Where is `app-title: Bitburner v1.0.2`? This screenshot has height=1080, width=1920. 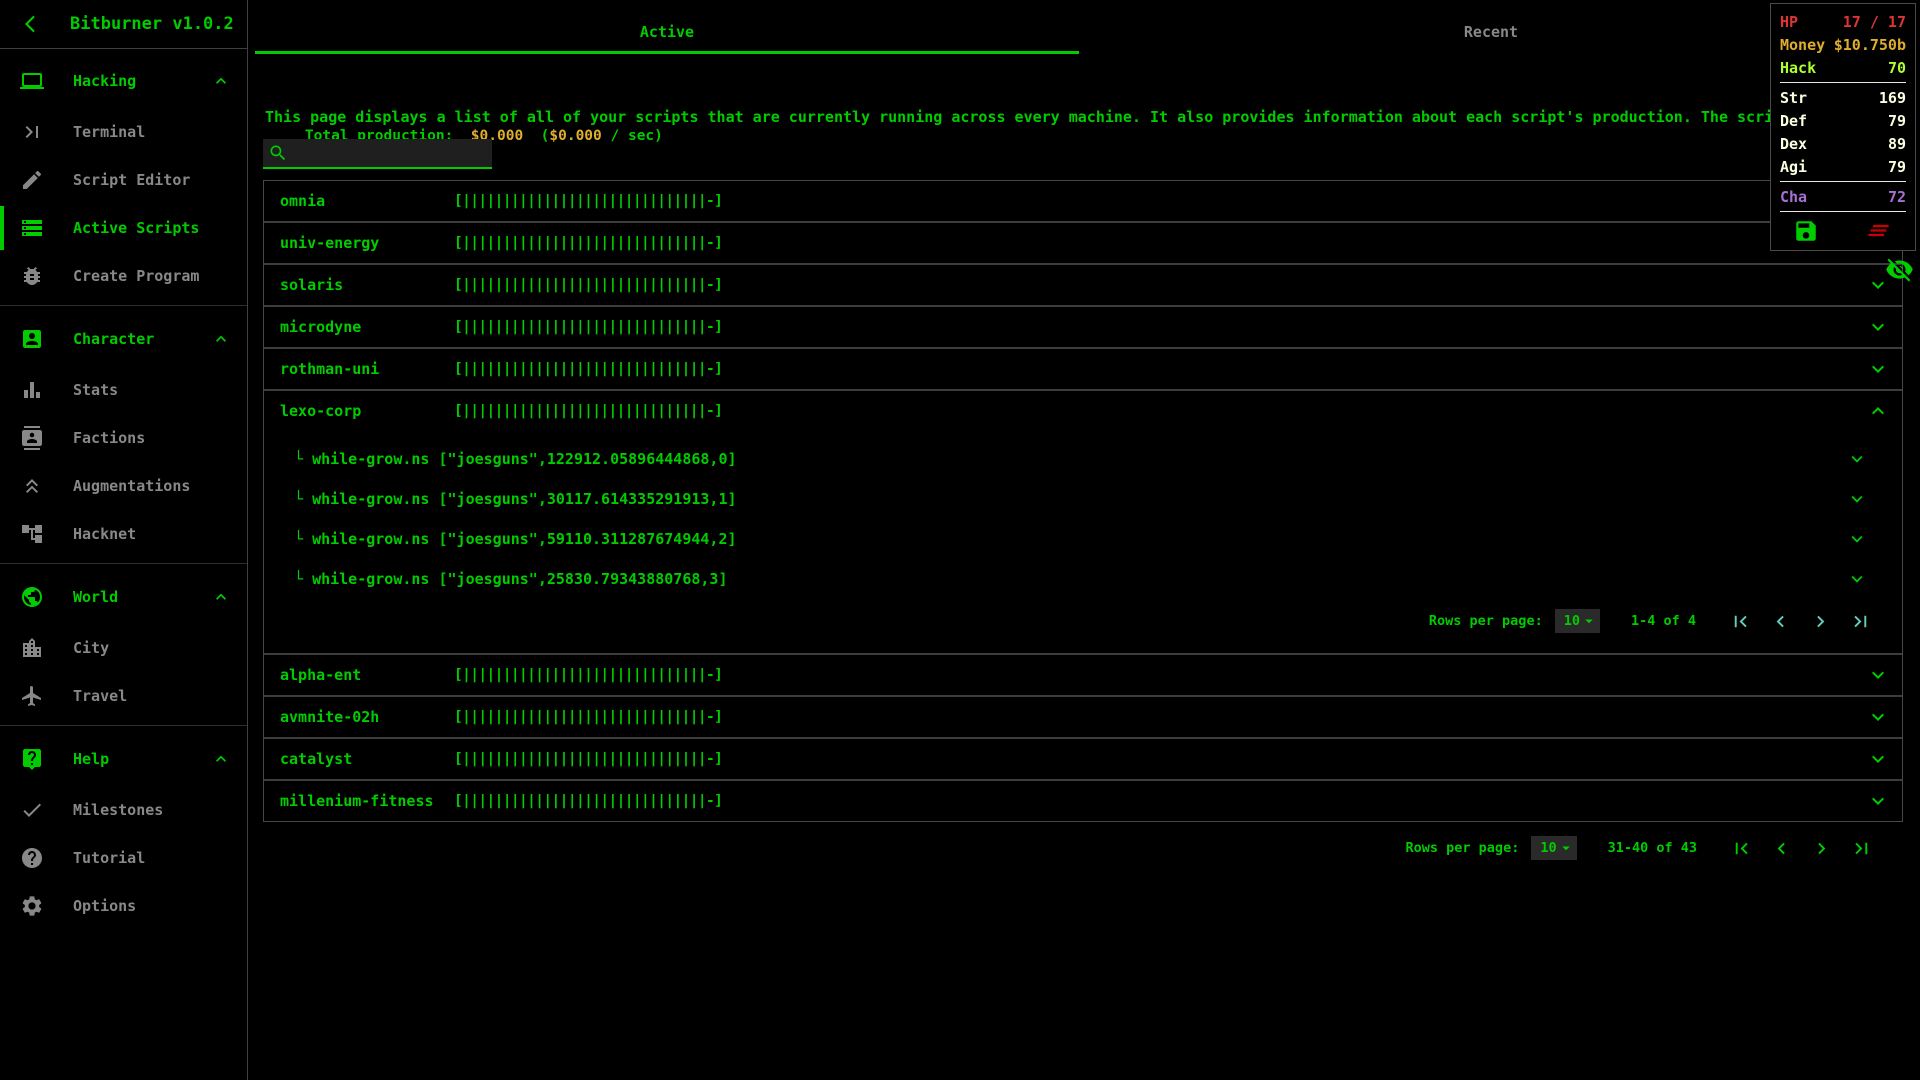 app-title: Bitburner v1.0.2 is located at coordinates (152, 24).